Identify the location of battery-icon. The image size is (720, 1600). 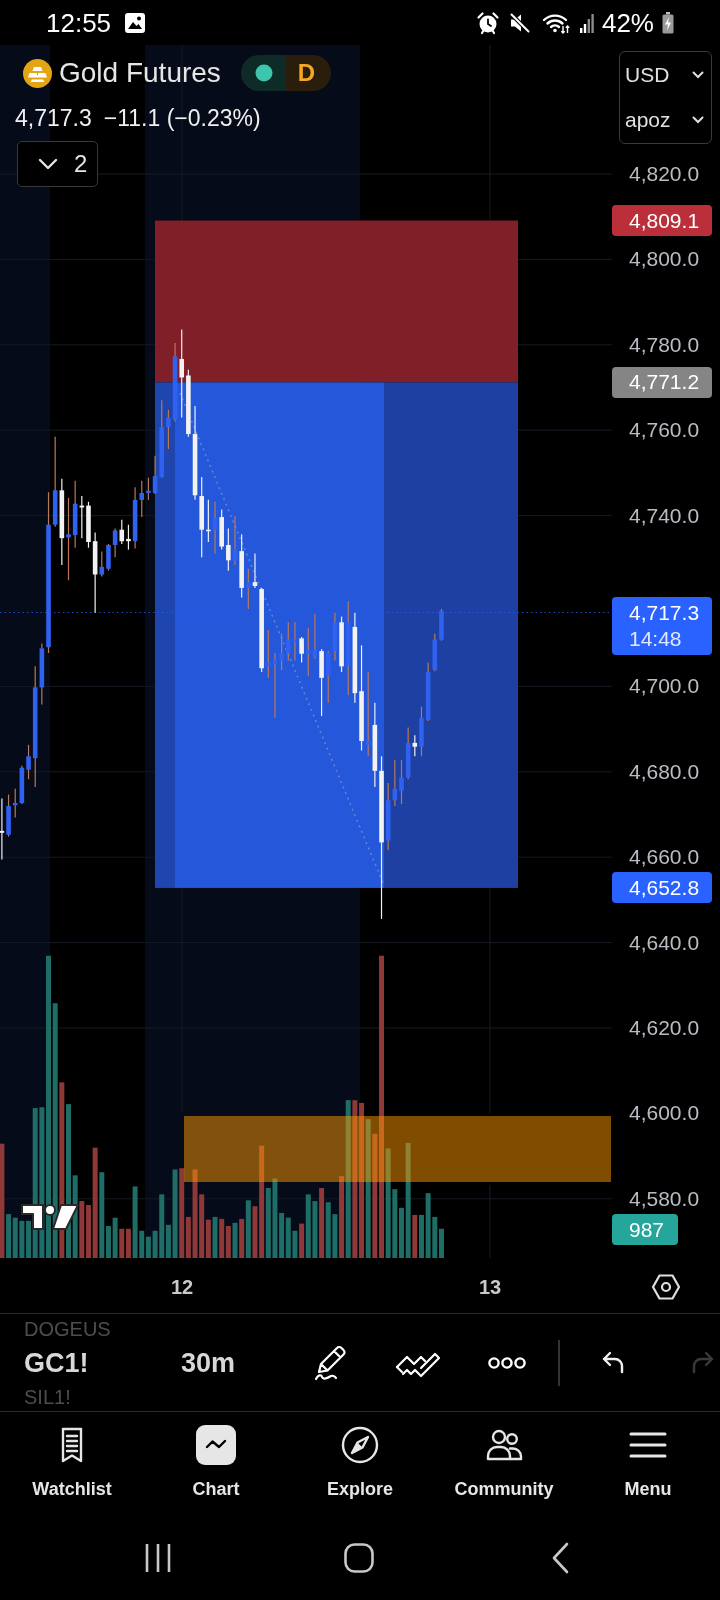
(668, 22).